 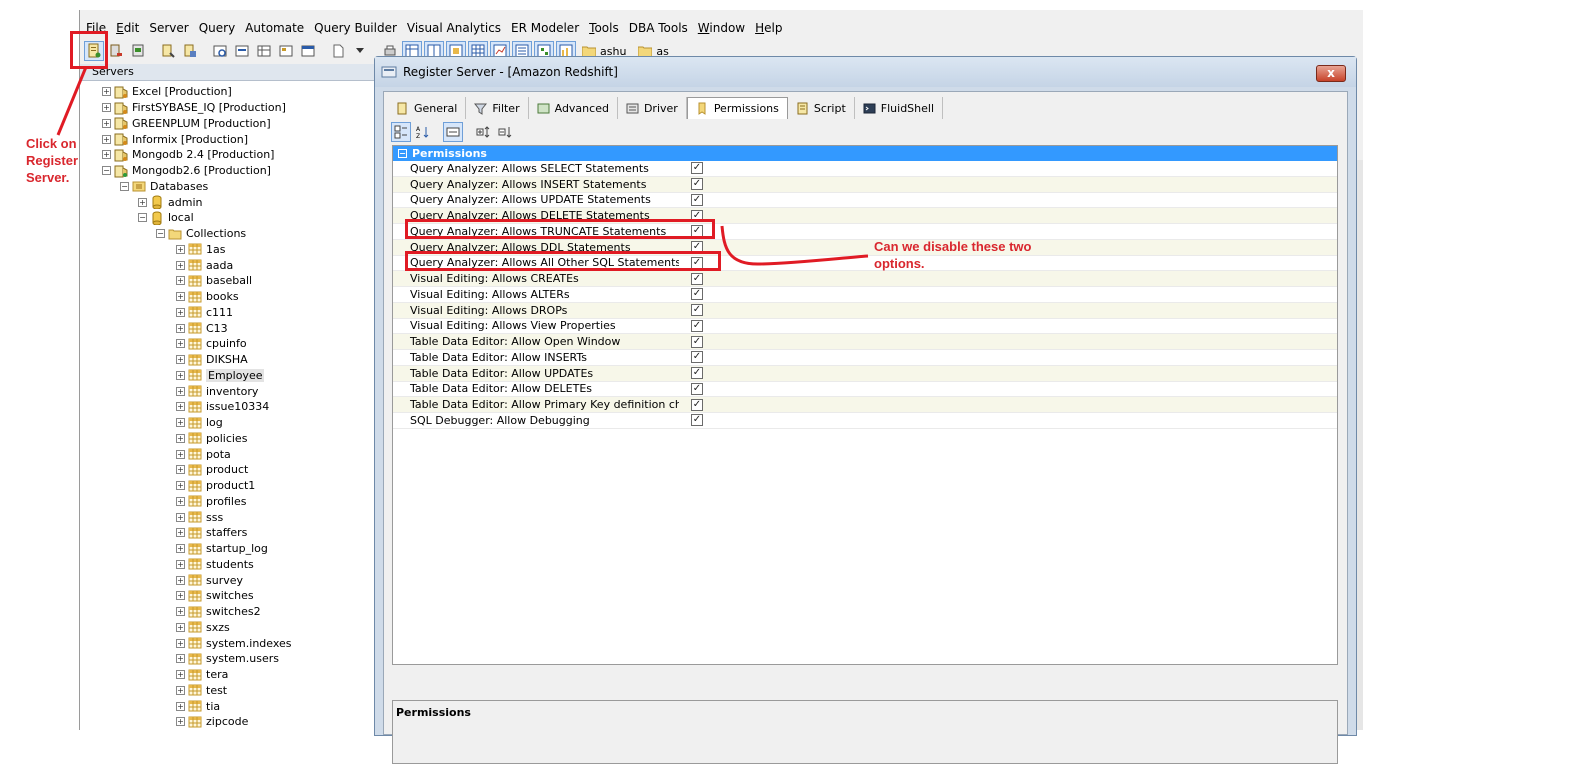 I want to click on annotation-click-register: Click on Register Server., so click(x=52, y=160).